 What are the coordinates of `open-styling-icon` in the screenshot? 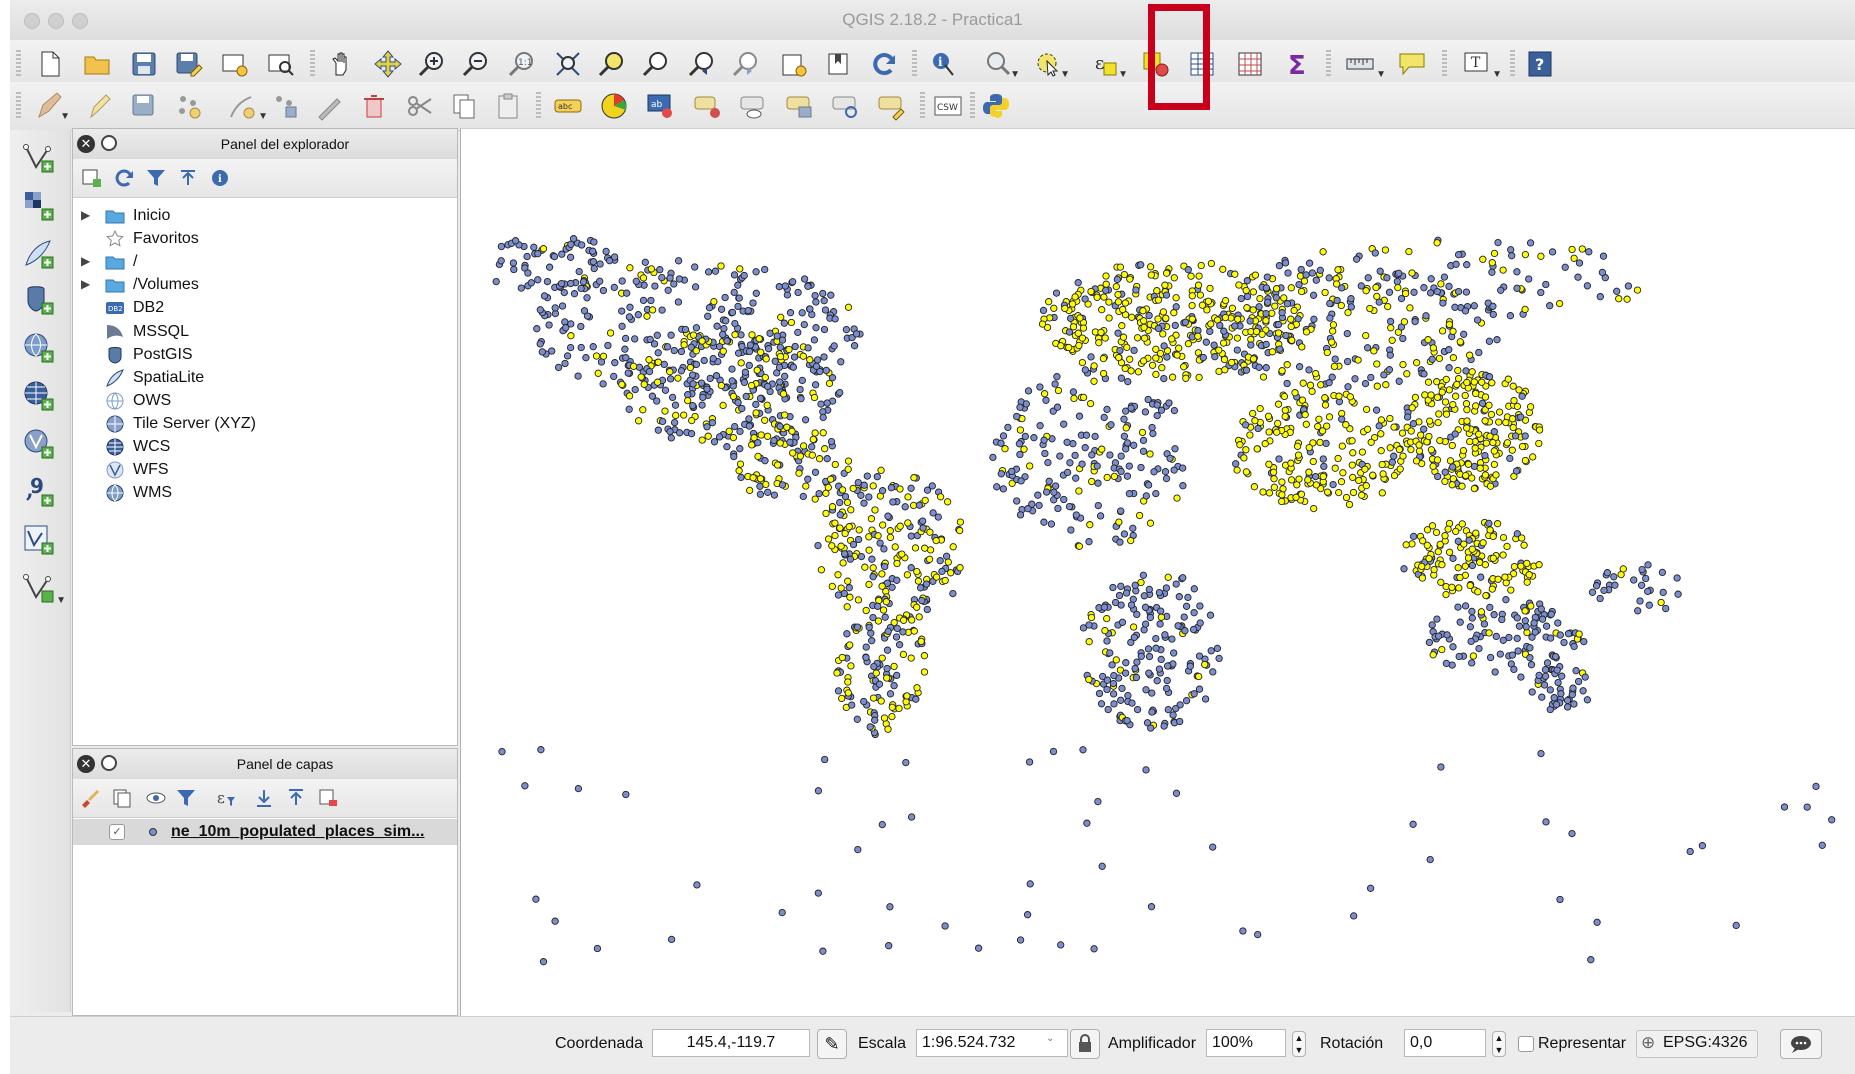 It's located at (90, 798).